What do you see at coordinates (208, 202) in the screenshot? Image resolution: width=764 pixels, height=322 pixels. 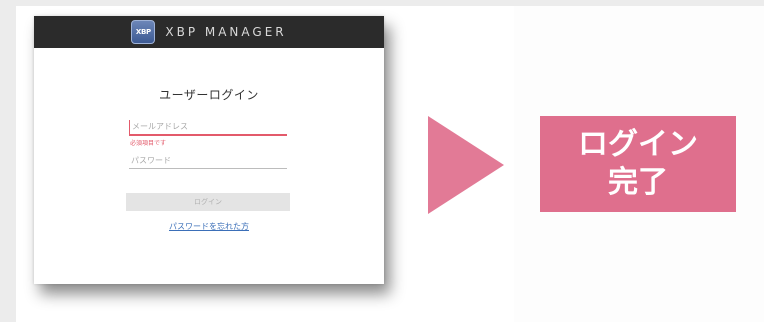 I see `login-button: ログイン` at bounding box center [208, 202].